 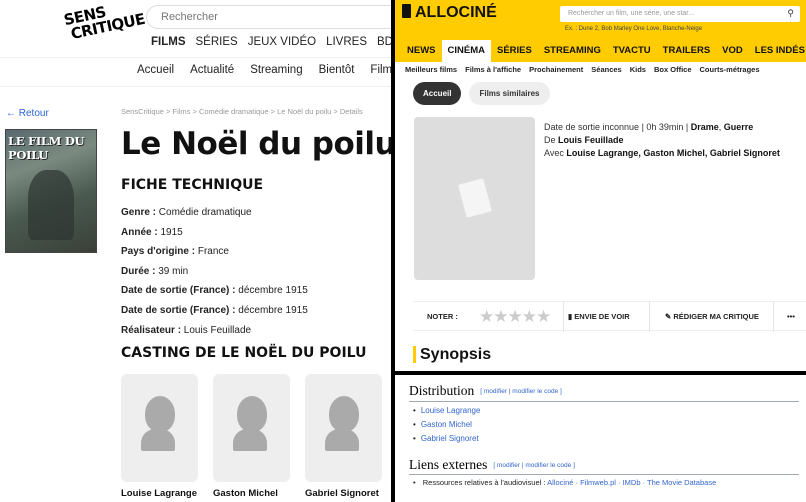 What do you see at coordinates (572, 51) in the screenshot?
I see `nav-streaming: STREAMING` at bounding box center [572, 51].